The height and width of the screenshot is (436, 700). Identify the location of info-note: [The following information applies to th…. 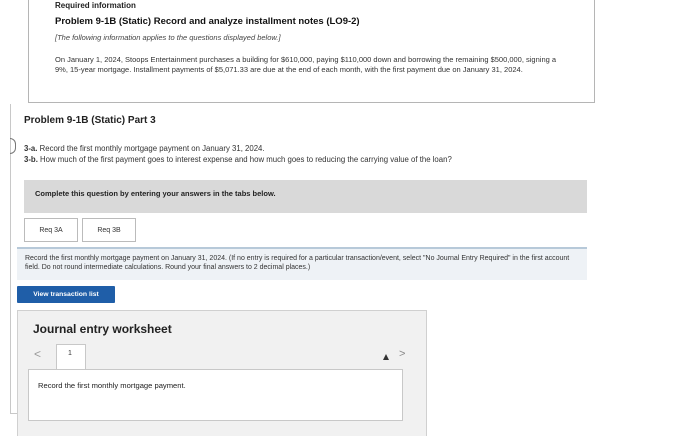
(168, 37).